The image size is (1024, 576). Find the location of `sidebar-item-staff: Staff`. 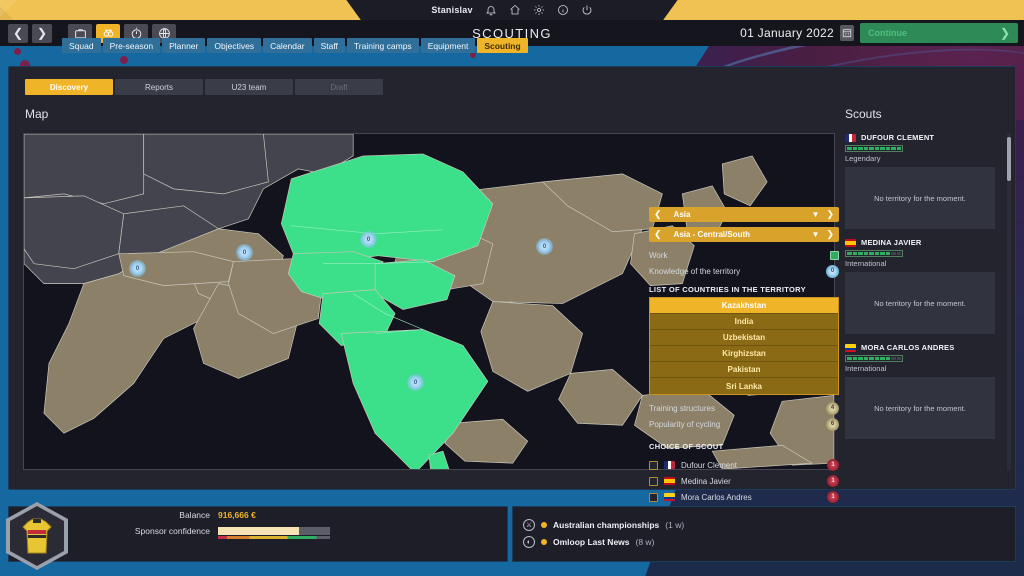

sidebar-item-staff: Staff is located at coordinates (329, 45).